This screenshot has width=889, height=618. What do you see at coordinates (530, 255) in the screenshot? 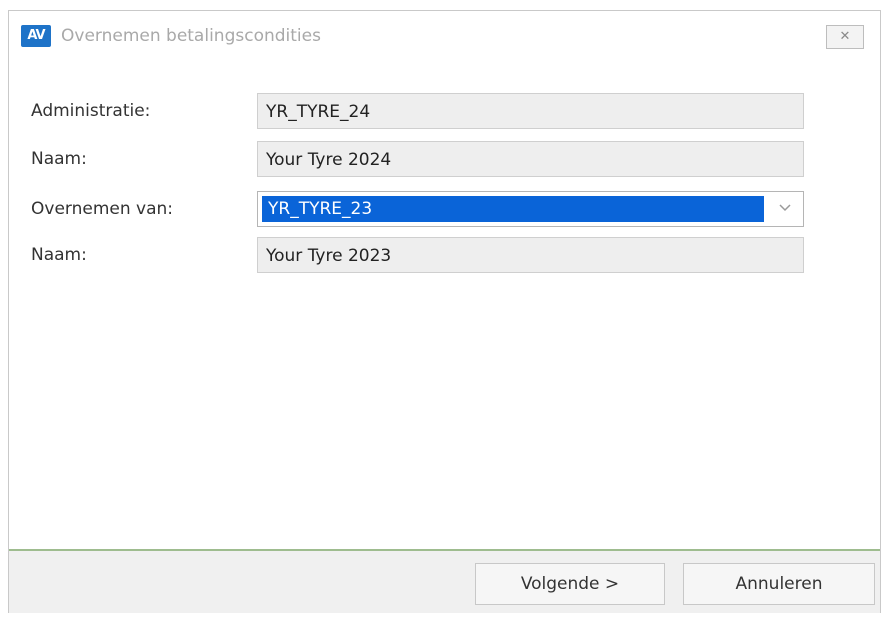
I see `naam-source-field: Your Tyre 2023` at bounding box center [530, 255].